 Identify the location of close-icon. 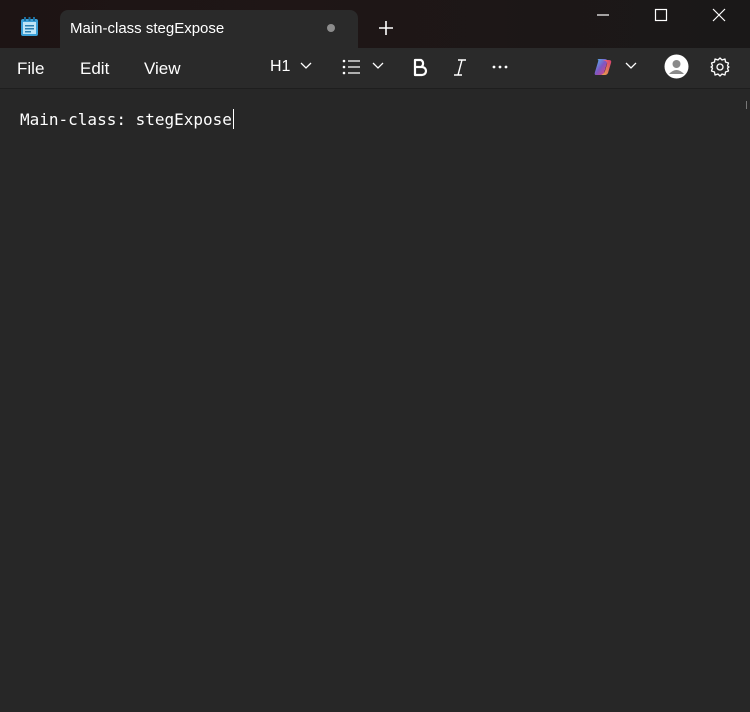
(719, 15).